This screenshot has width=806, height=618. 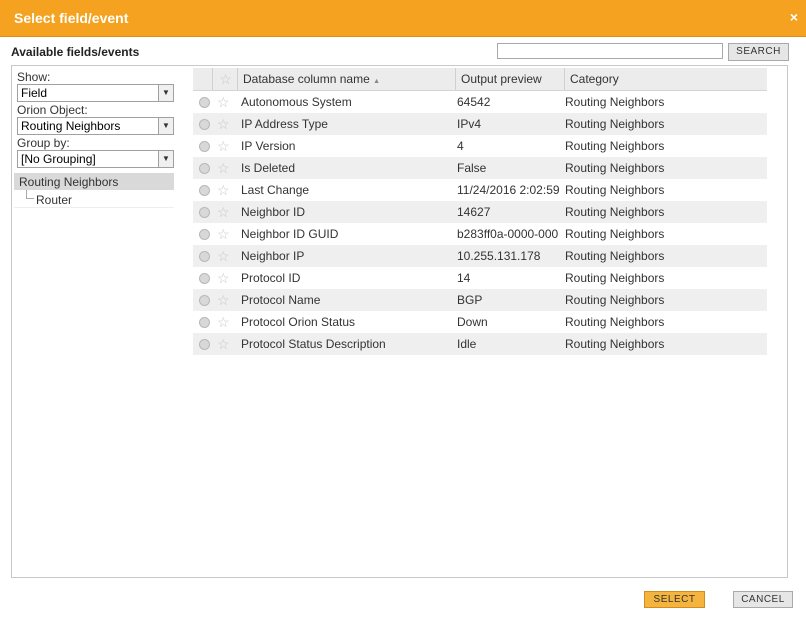 What do you see at coordinates (403, 18) in the screenshot?
I see `dialog-title-bar: Select field/event ×` at bounding box center [403, 18].